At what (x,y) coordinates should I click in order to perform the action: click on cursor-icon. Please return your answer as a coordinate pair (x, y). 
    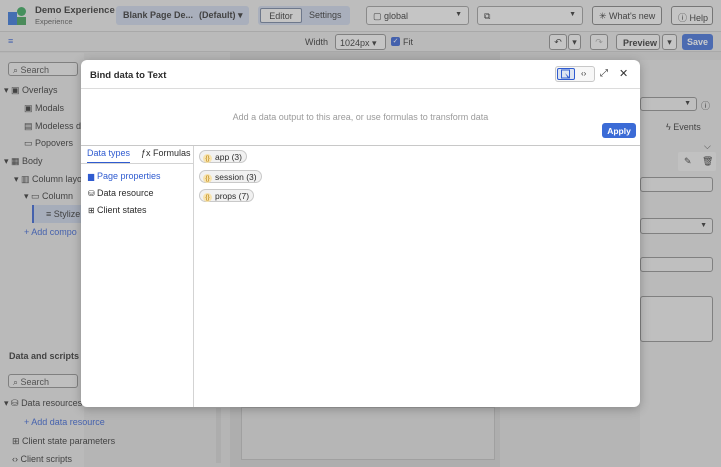
    Looking at the image, I should click on (565, 74).